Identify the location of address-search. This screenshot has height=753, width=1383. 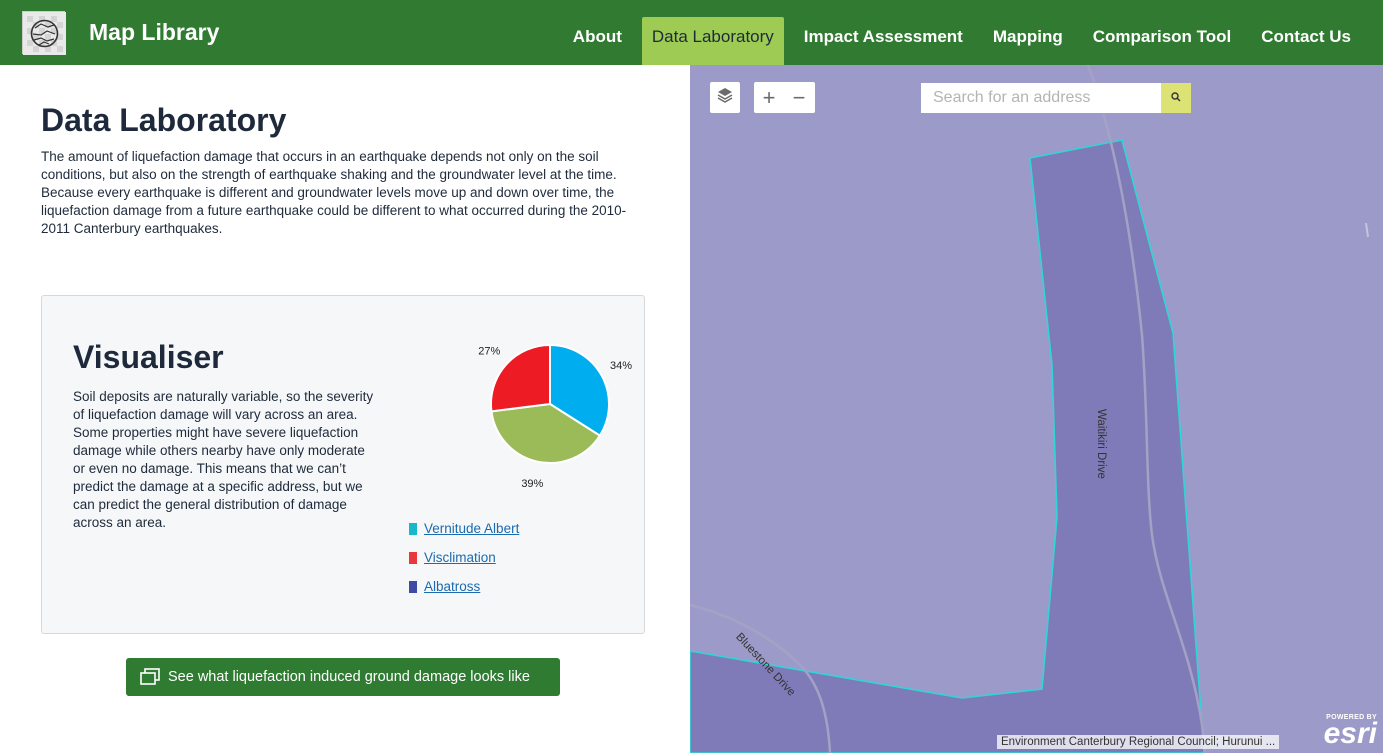
(1056, 98).